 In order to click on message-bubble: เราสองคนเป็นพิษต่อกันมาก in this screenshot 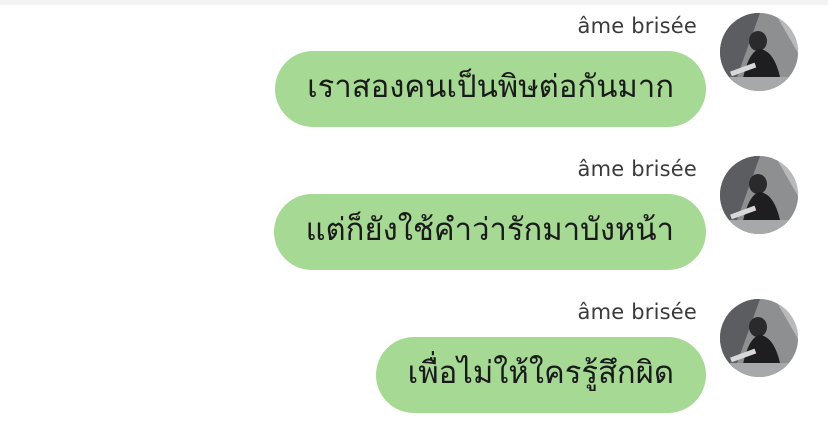, I will do `click(490, 89)`.